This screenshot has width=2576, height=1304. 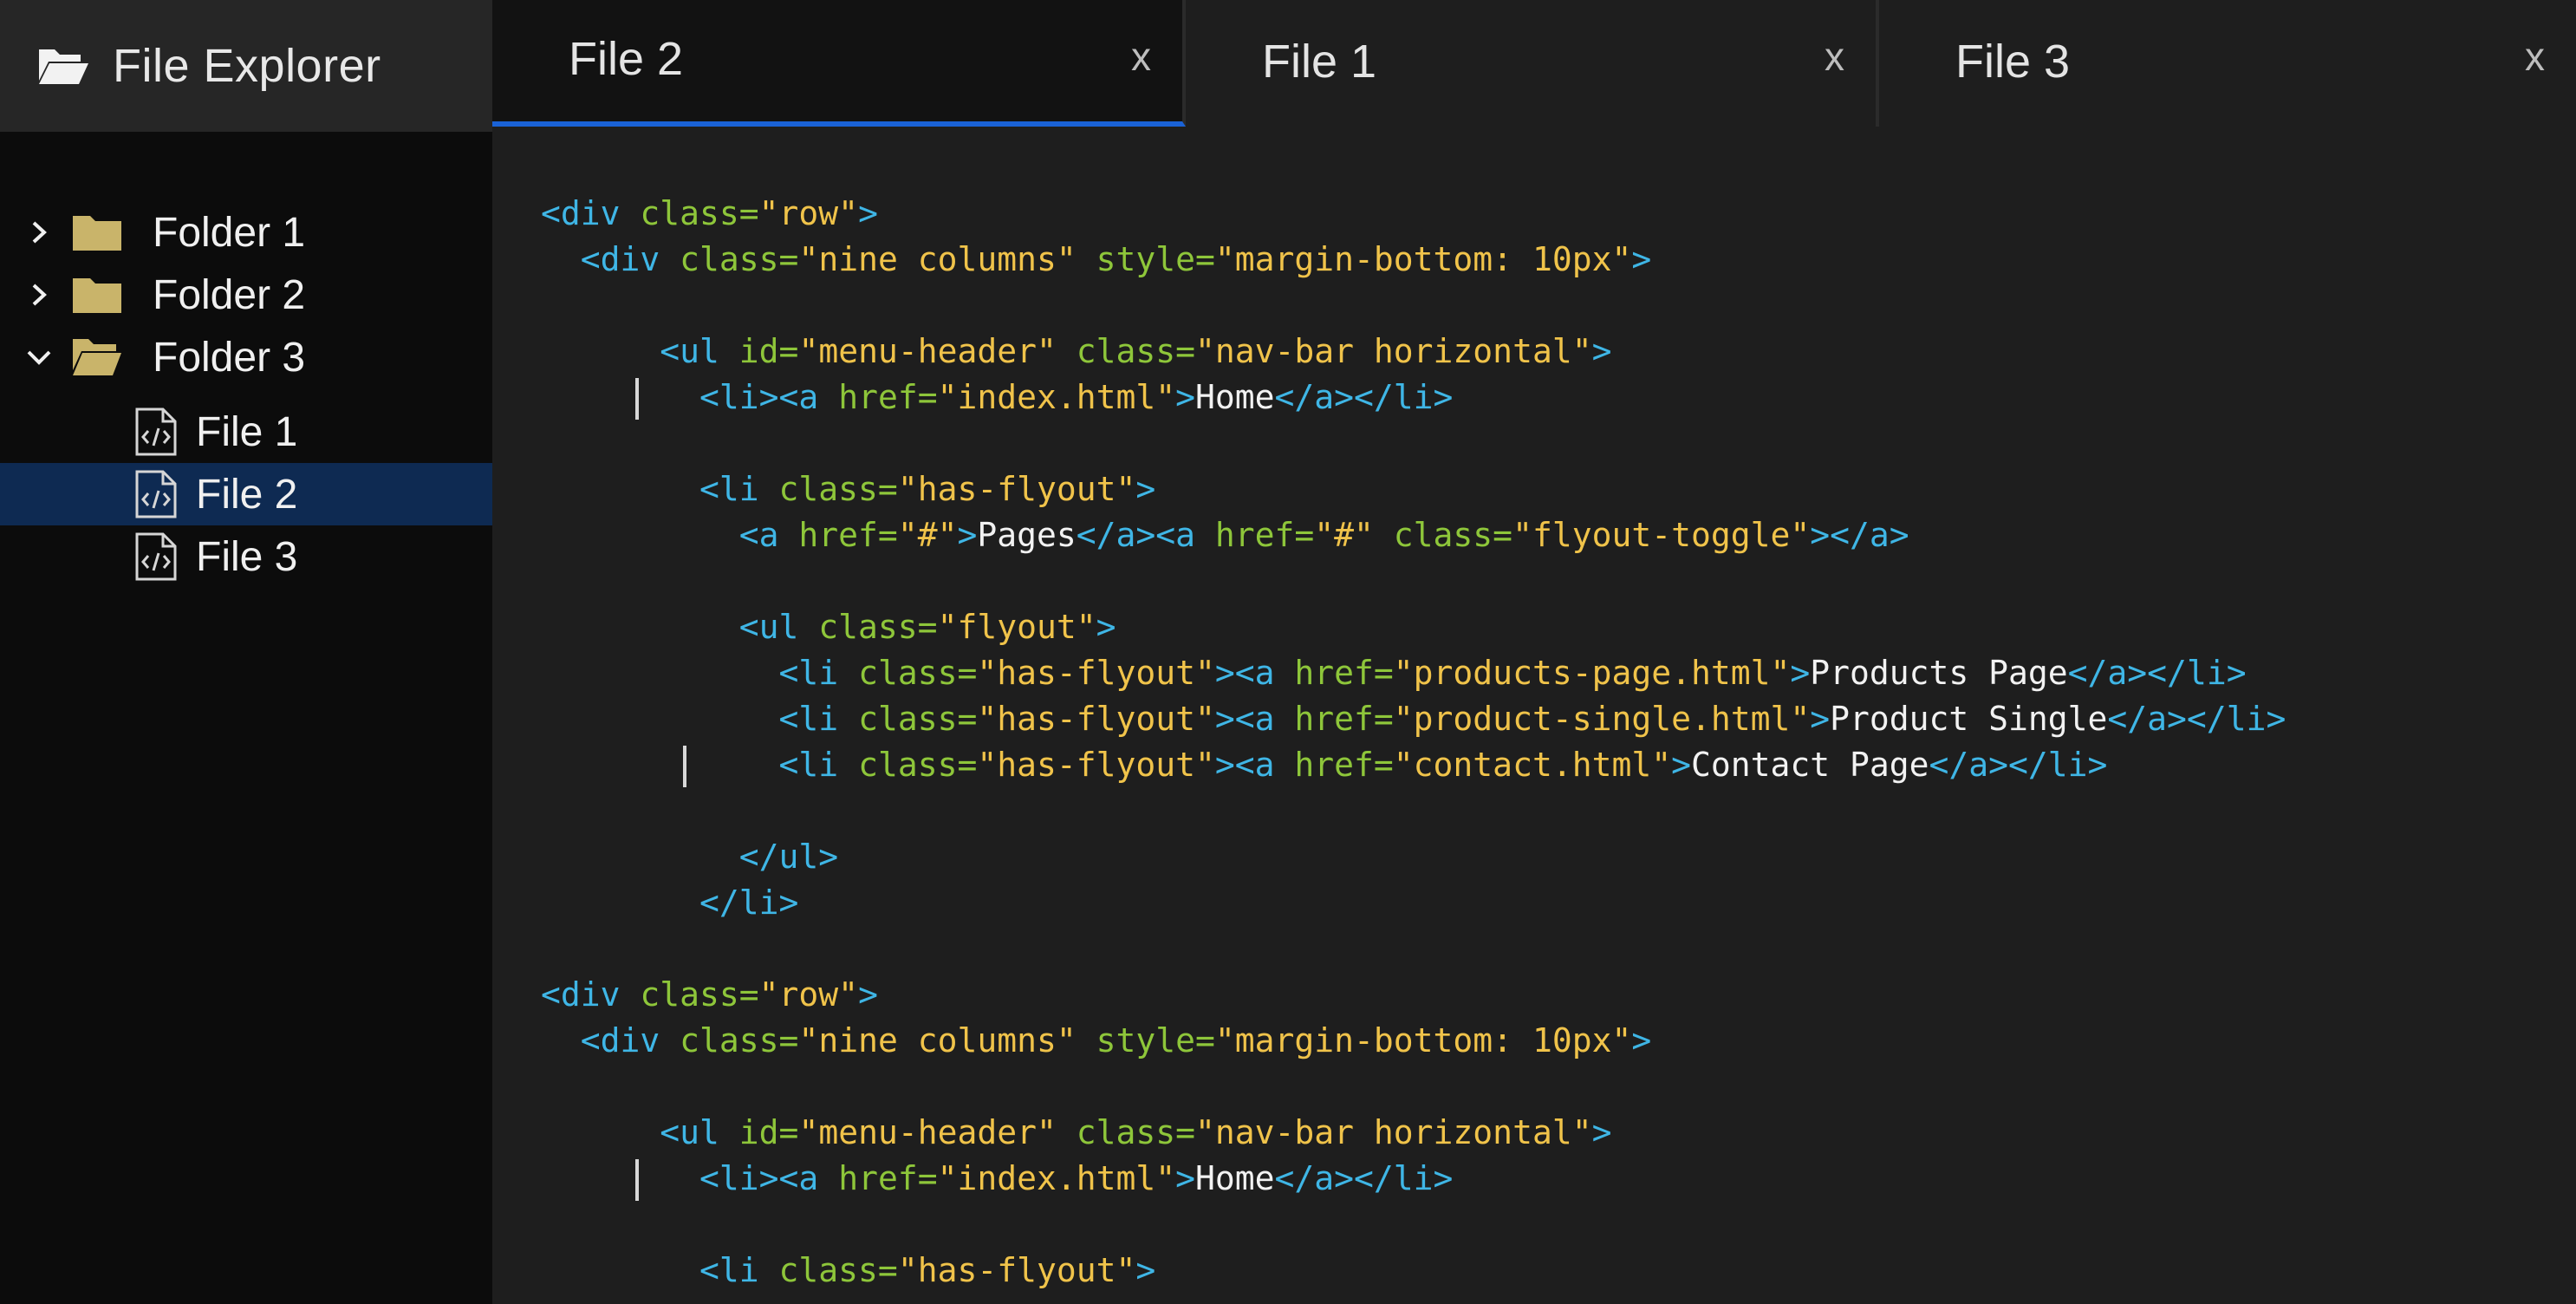 What do you see at coordinates (1939, 673) in the screenshot?
I see `code-token: Products Page` at bounding box center [1939, 673].